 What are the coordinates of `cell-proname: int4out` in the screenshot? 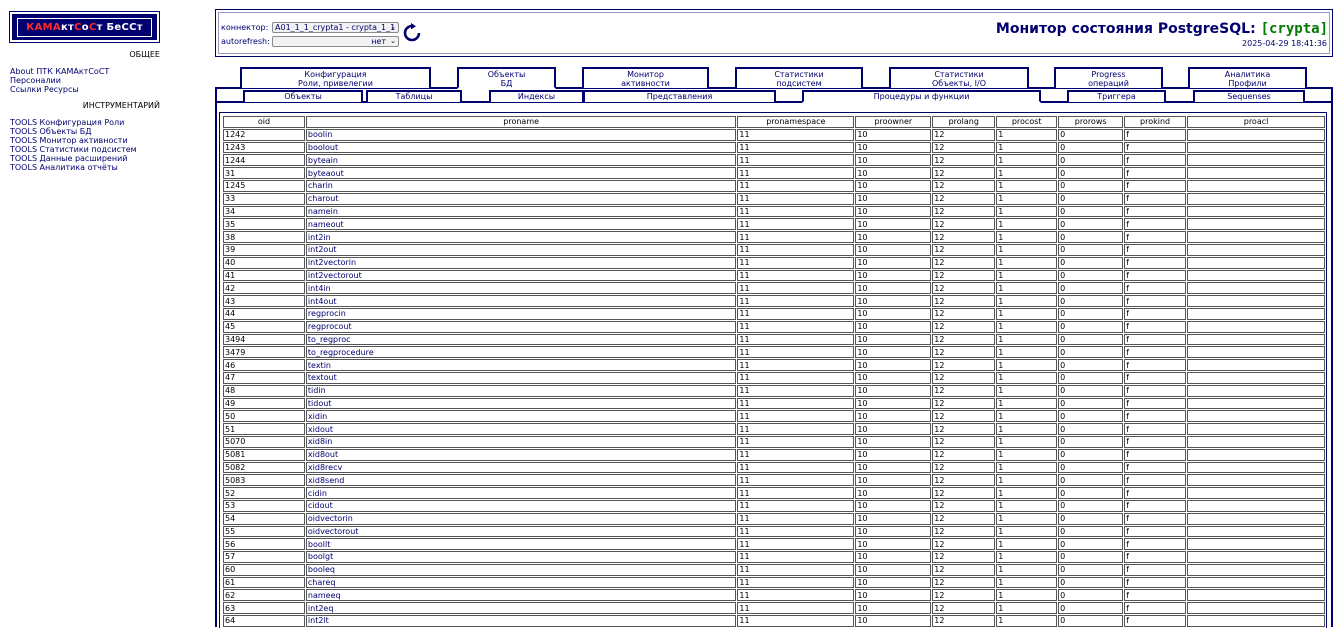 It's located at (521, 301).